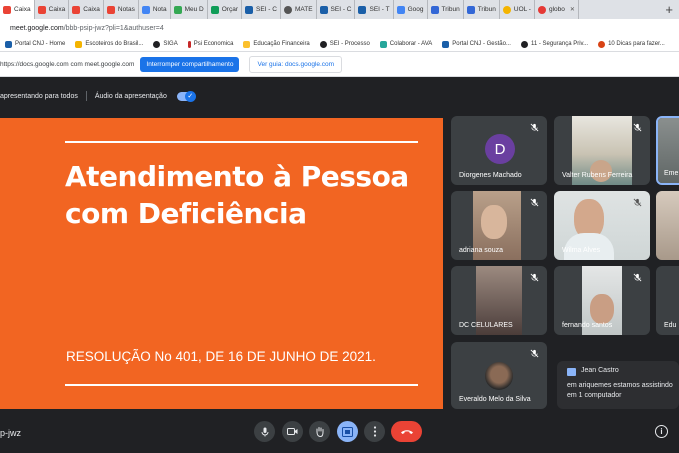  Describe the element at coordinates (517, 9) in the screenshot. I see `browser-tab: UOL -` at that location.